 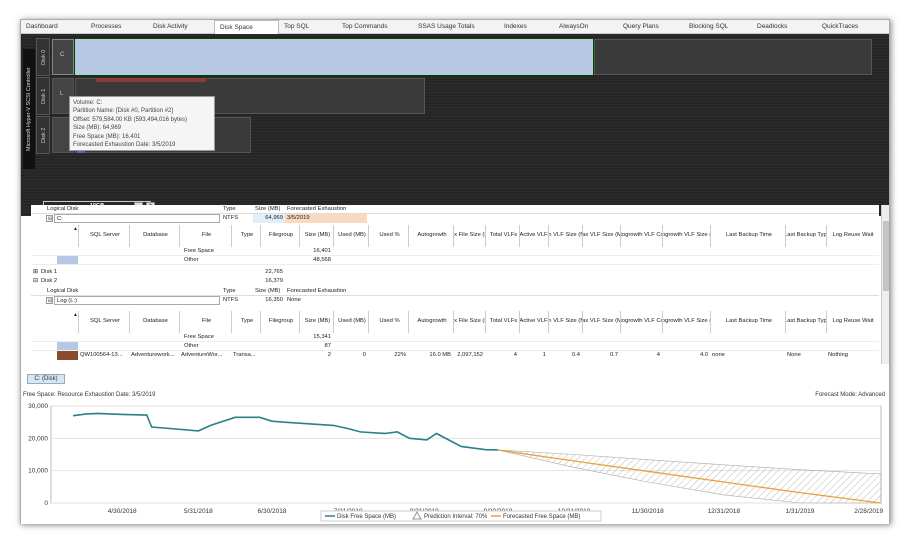 I want to click on file-row: Free Space 15,341, so click(x=455, y=337).